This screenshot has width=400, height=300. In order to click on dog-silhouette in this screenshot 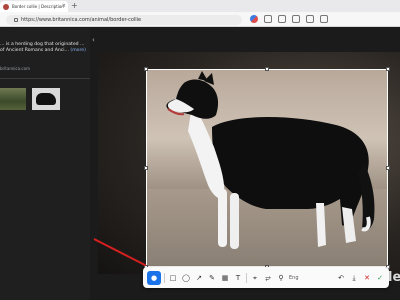, I will do `click(46, 99)`.